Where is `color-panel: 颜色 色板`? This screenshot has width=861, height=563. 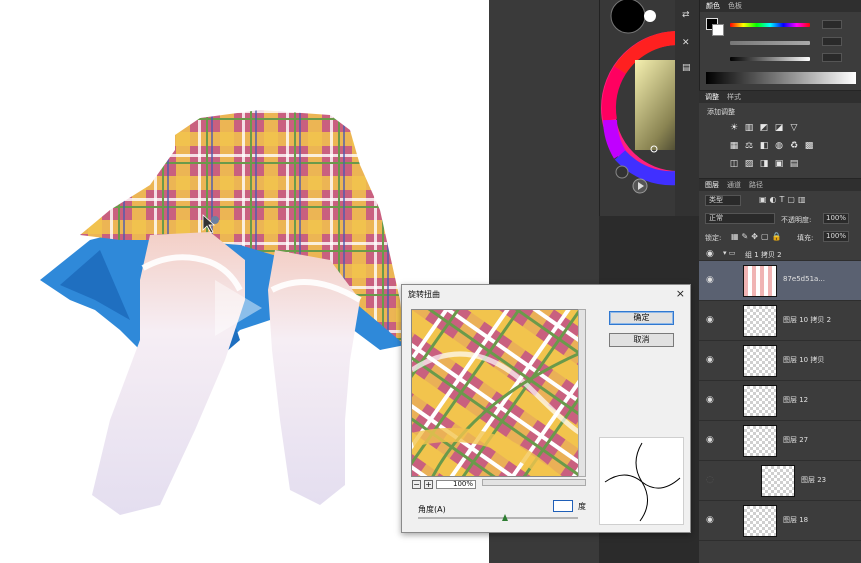 color-panel: 颜色 色板 is located at coordinates (780, 45).